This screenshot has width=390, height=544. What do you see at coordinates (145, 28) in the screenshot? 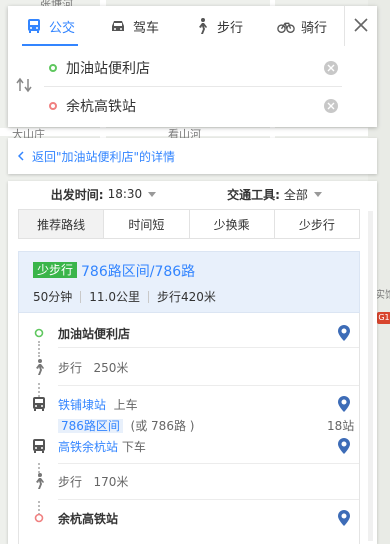
I see `tab-drive-label: 驾车` at bounding box center [145, 28].